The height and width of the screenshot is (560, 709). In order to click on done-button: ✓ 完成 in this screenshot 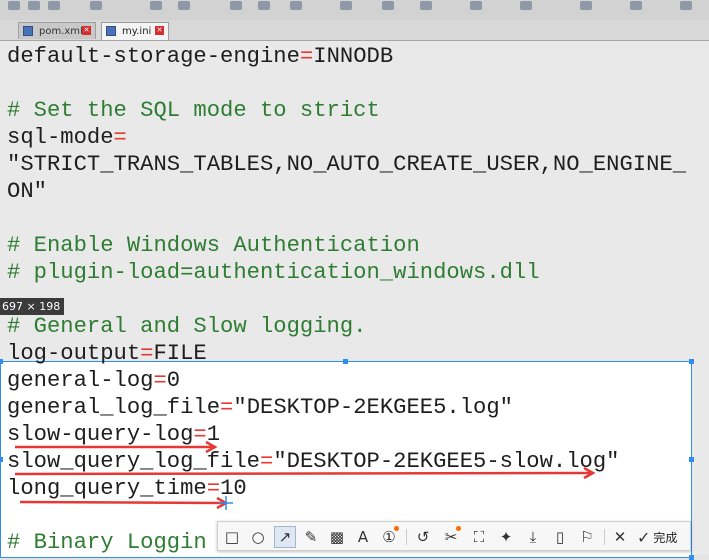, I will do `click(657, 537)`.